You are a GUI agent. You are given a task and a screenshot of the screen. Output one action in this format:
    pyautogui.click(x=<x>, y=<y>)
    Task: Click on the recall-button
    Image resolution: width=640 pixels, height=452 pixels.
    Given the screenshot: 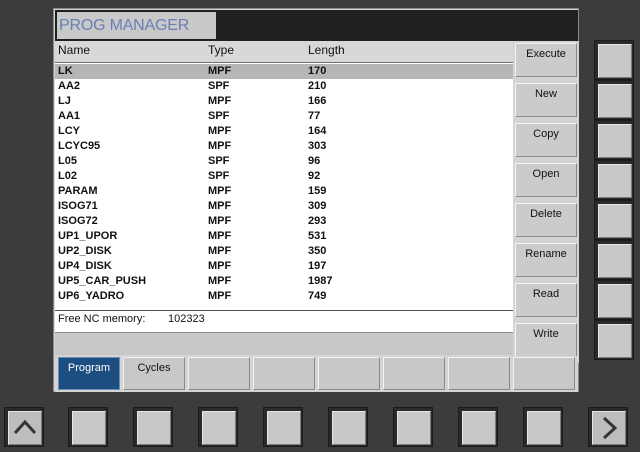 What is the action you would take?
    pyautogui.click(x=24, y=427)
    